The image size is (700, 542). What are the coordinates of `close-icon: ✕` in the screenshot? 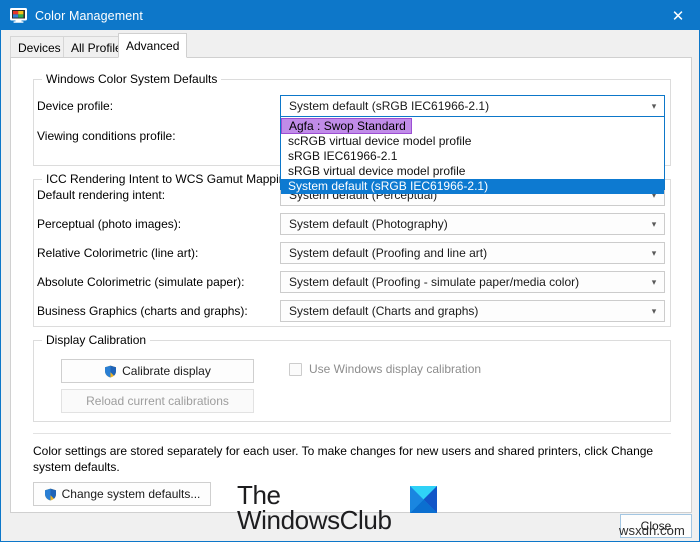 It's located at (677, 15).